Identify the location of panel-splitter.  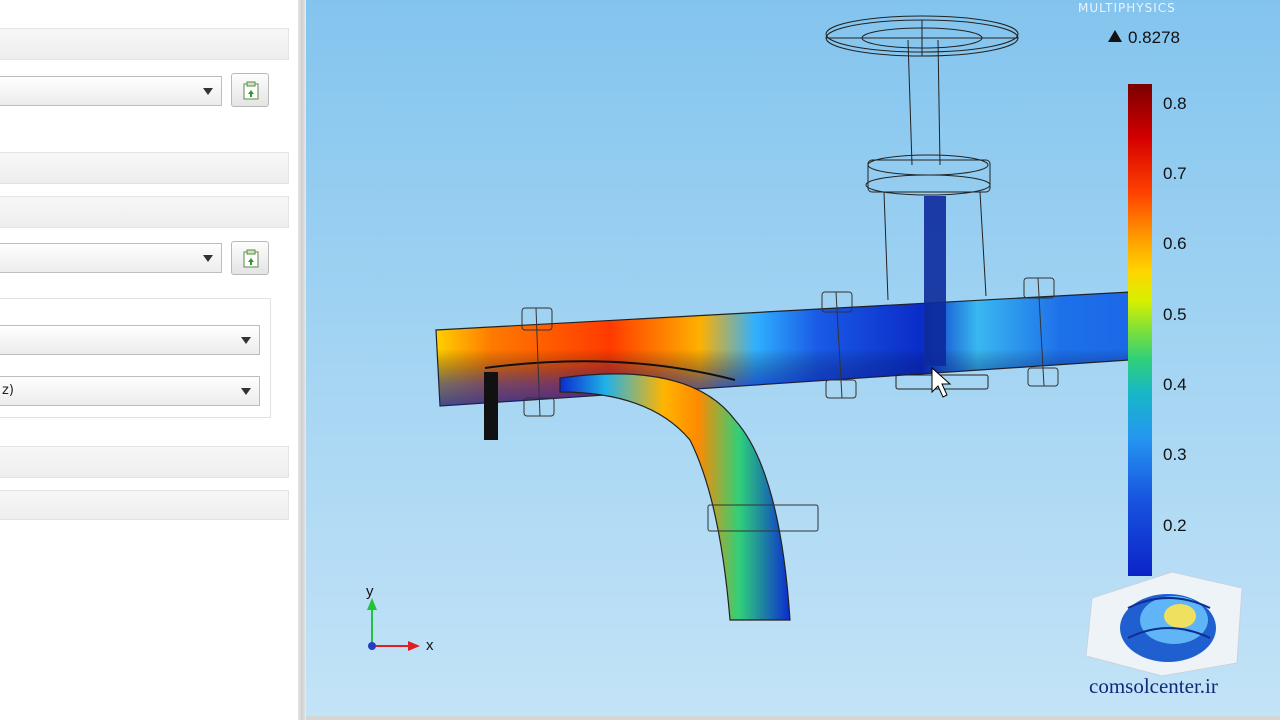
(302, 360).